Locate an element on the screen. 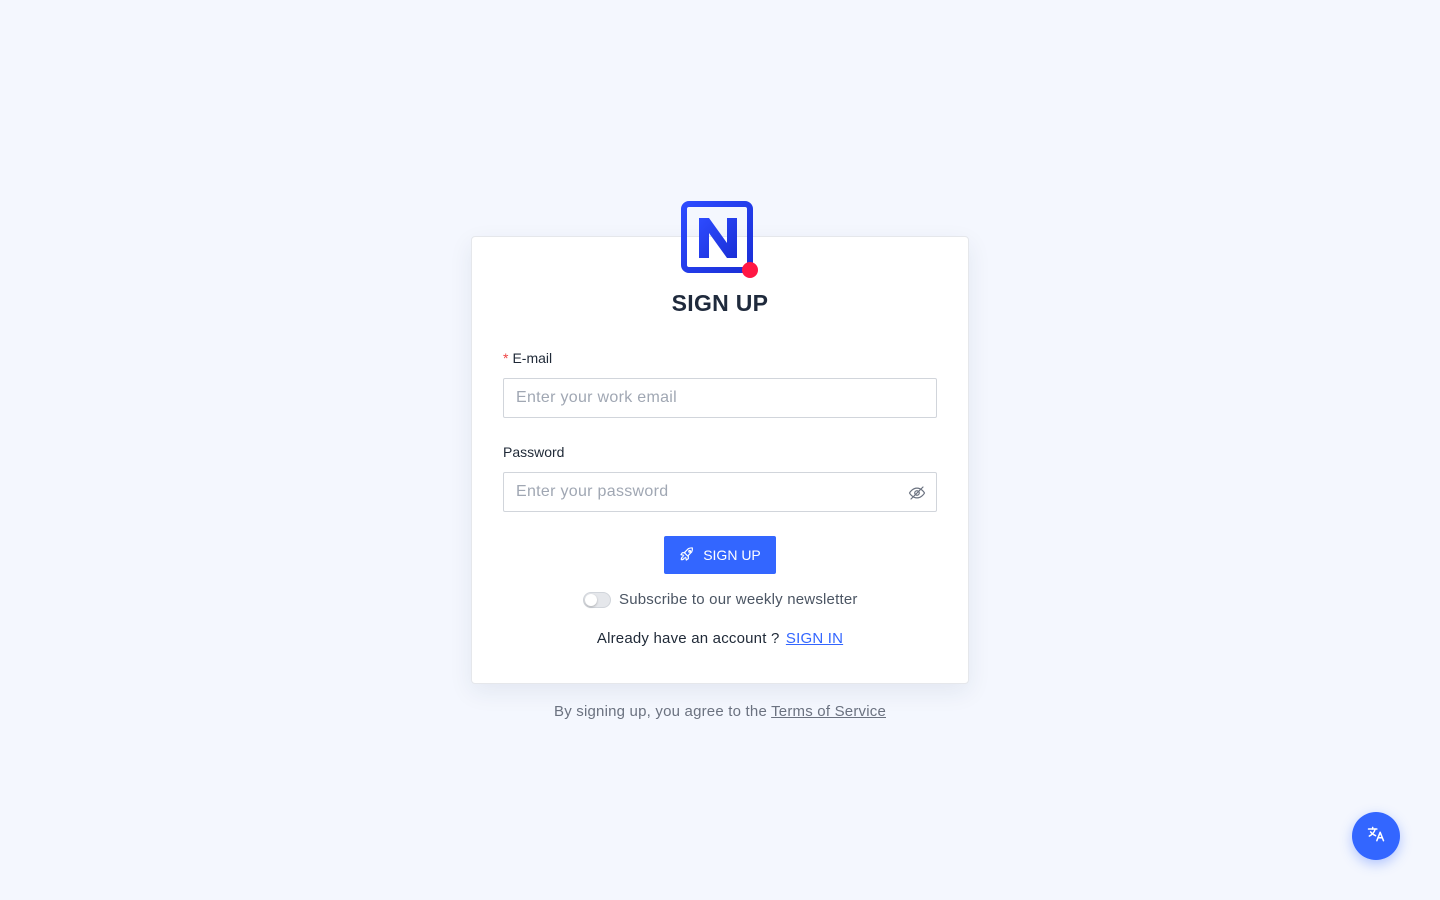 The image size is (1440, 900). eye-off-icon is located at coordinates (917, 493).